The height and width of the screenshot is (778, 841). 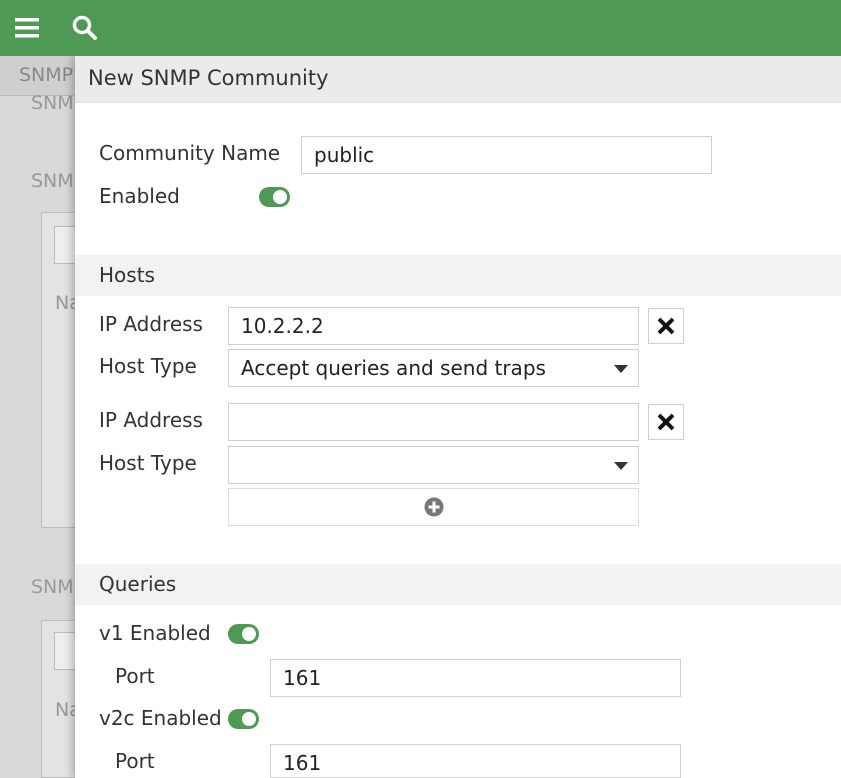 What do you see at coordinates (433, 465) in the screenshot?
I see `host-type-select` at bounding box center [433, 465].